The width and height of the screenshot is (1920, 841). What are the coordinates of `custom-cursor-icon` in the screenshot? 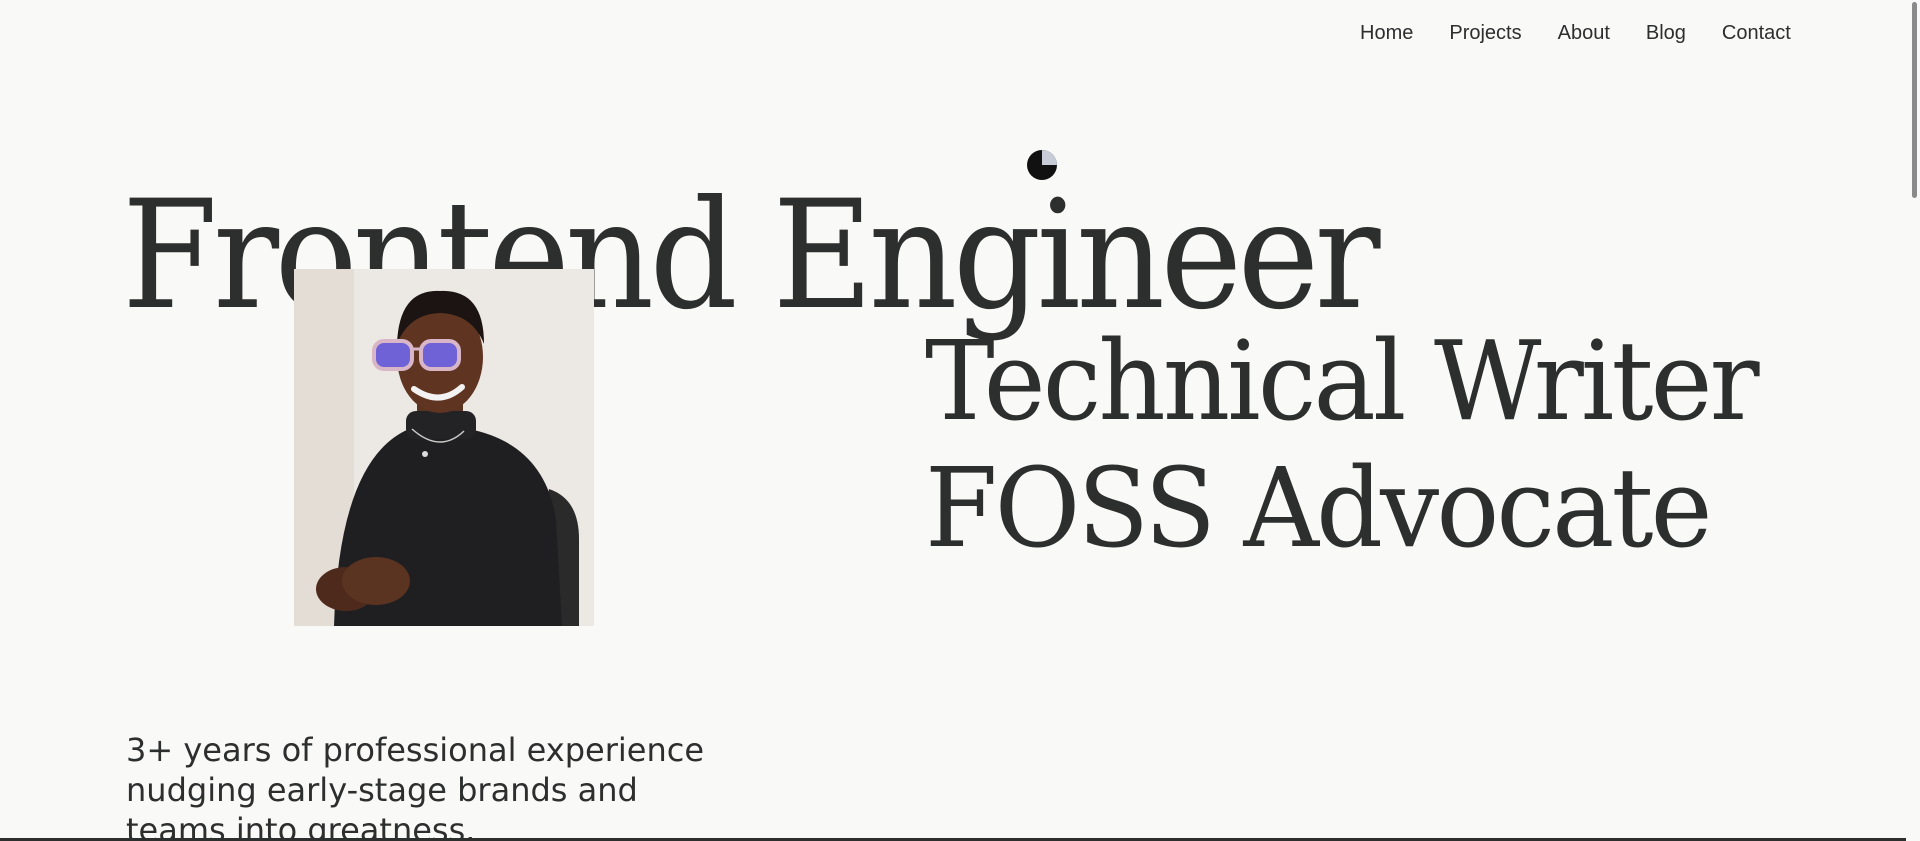 It's located at (1042, 165).